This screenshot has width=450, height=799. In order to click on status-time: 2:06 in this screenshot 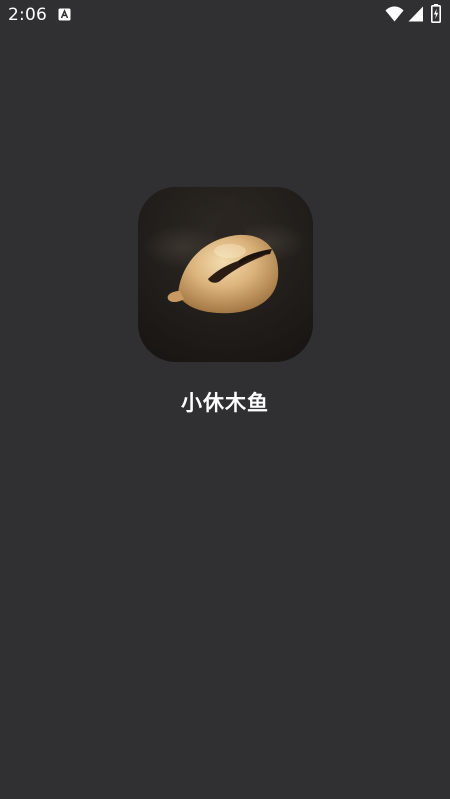, I will do `click(27, 15)`.